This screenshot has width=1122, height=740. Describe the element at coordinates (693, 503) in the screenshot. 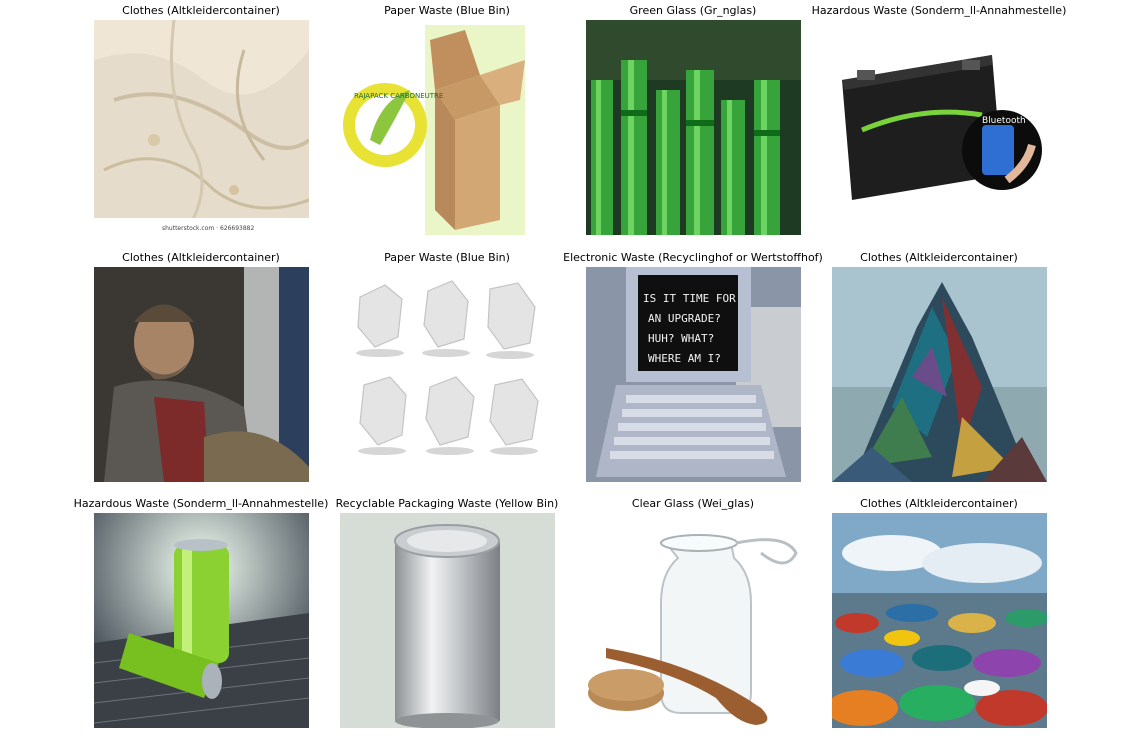

I see `image-title: Clear Glass (Wei_glas)` at that location.